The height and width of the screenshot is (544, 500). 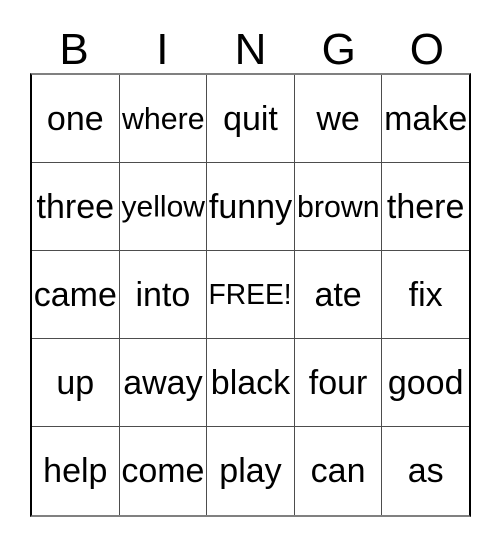 I want to click on bingo-cell-label: up, so click(x=75, y=382).